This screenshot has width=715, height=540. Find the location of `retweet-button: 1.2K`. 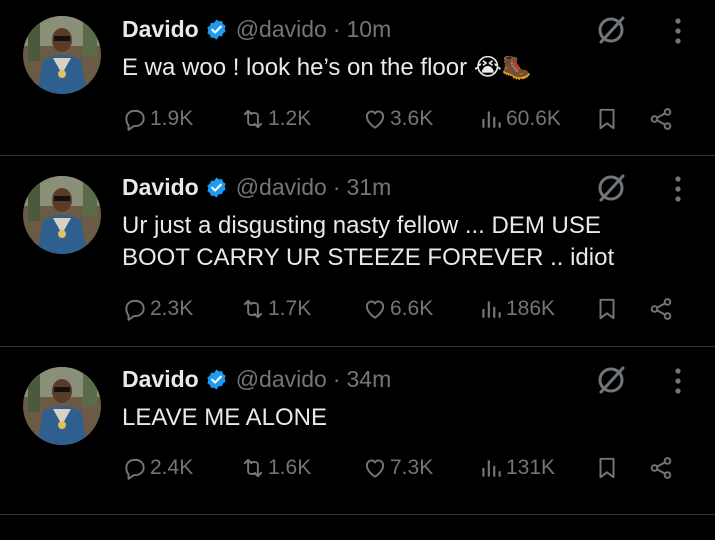

retweet-button: 1.2K is located at coordinates (275, 119).